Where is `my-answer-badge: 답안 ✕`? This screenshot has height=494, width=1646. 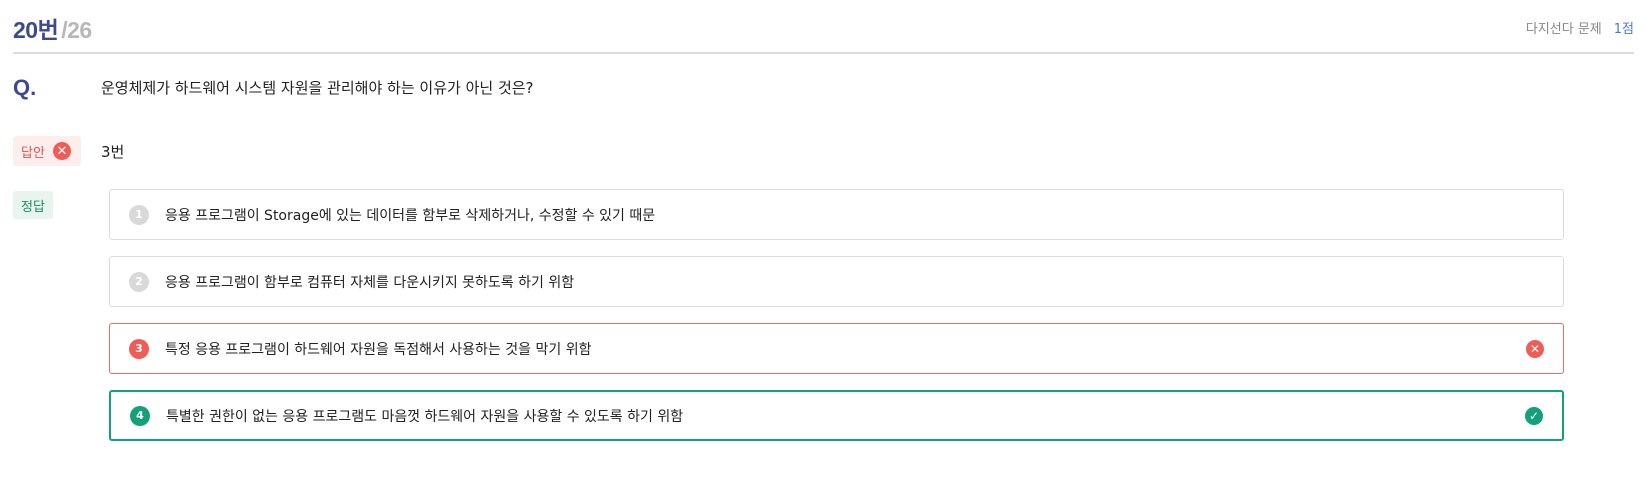
my-answer-badge: 답안 ✕ is located at coordinates (47, 151).